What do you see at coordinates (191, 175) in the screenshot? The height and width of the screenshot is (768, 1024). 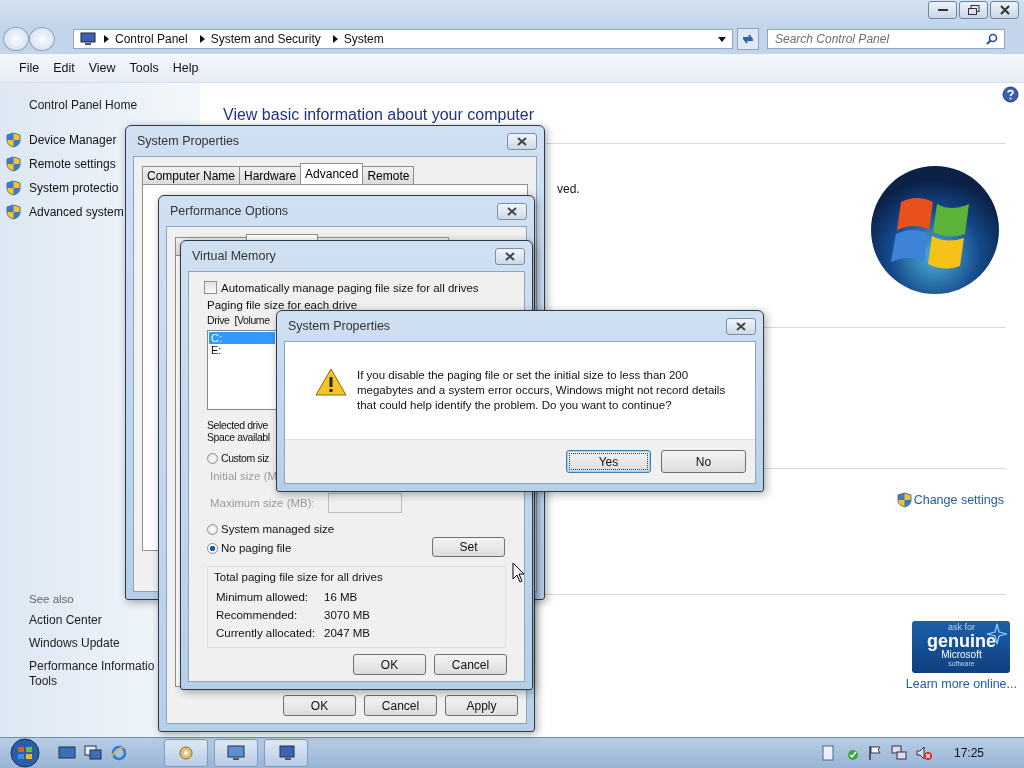 I see `tab: Computer Name` at bounding box center [191, 175].